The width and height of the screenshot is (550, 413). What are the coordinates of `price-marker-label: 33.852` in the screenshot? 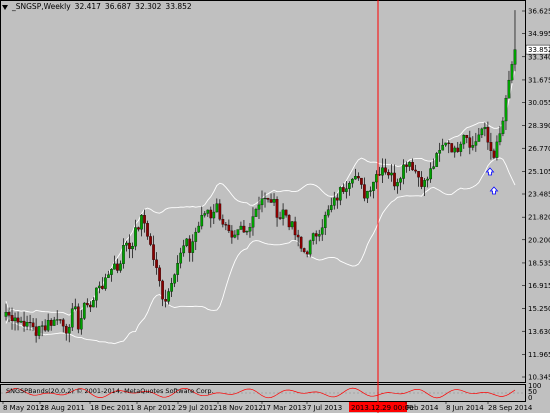 It's located at (539, 50).